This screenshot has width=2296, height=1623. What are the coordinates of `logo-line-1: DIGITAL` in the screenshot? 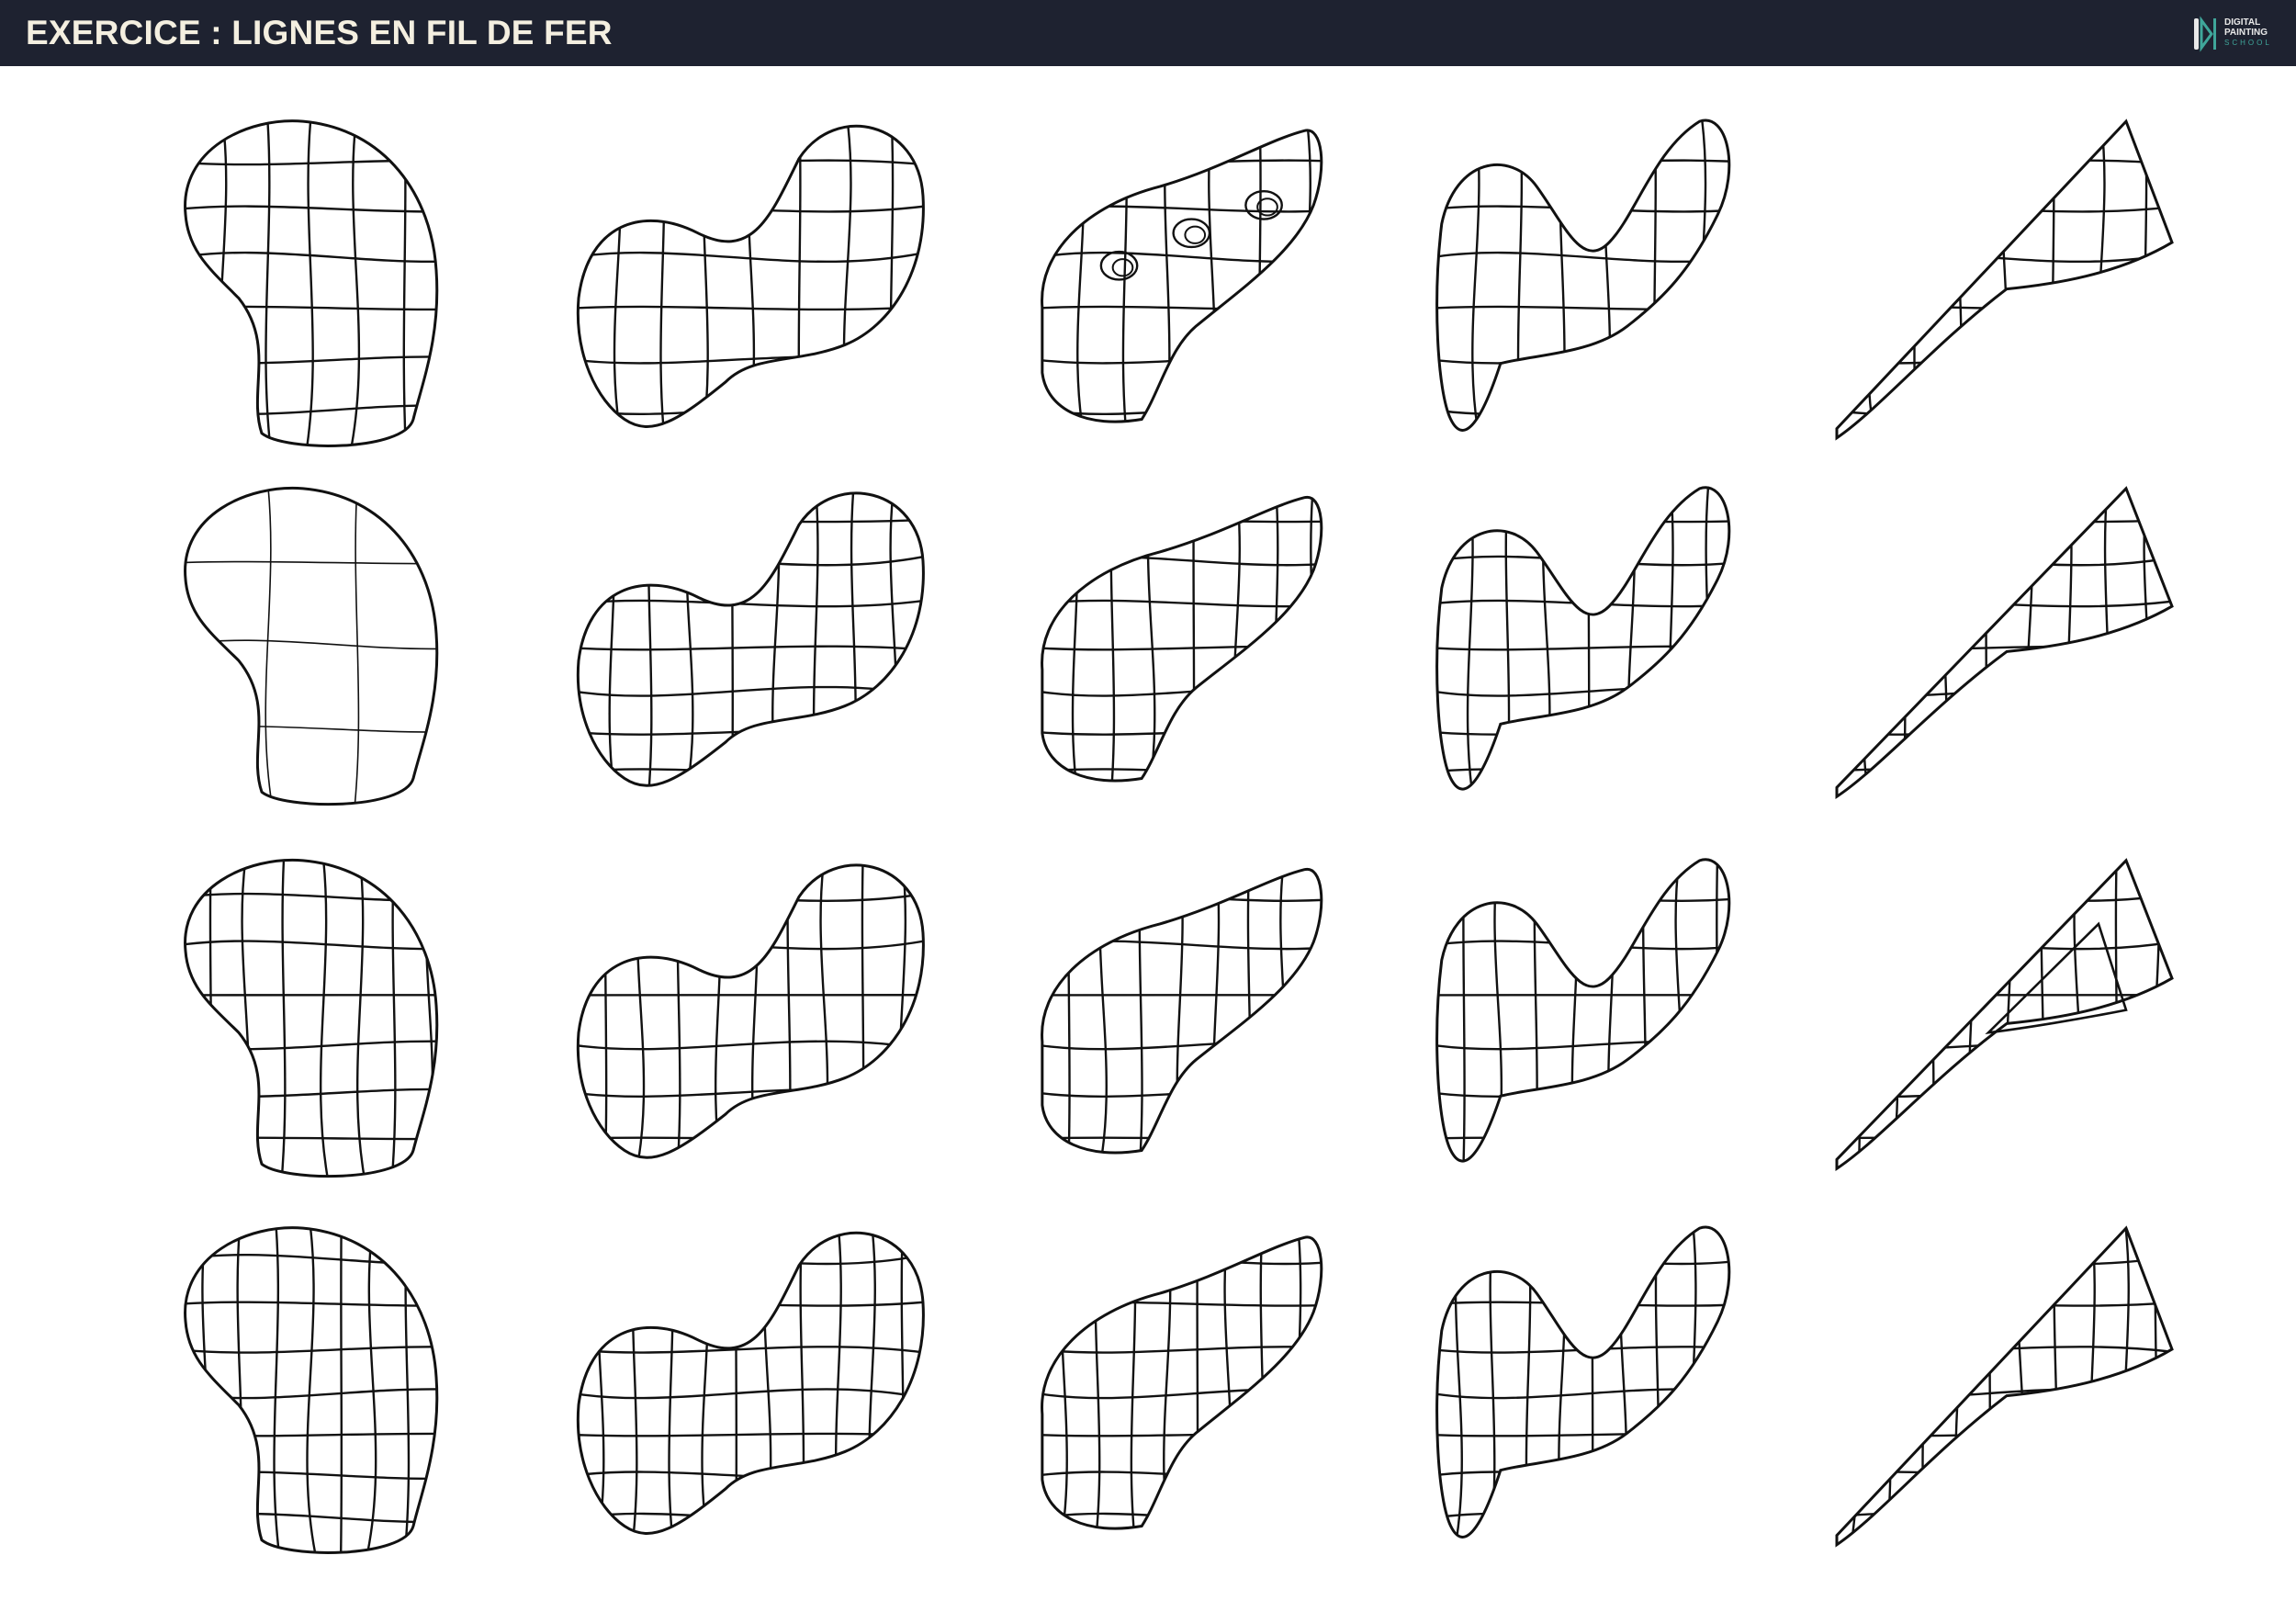 It's located at (2243, 22).